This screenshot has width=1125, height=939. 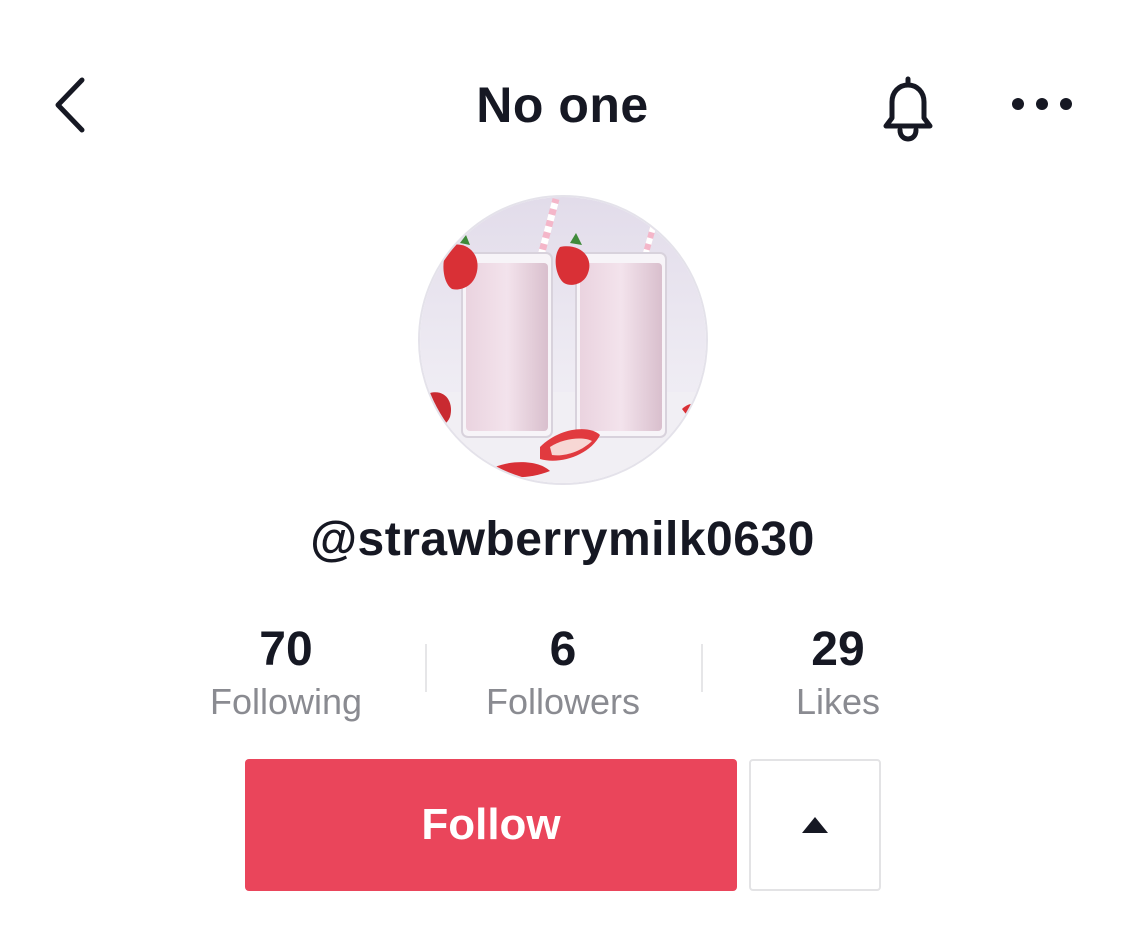 What do you see at coordinates (562, 105) in the screenshot?
I see `page-title: No one` at bounding box center [562, 105].